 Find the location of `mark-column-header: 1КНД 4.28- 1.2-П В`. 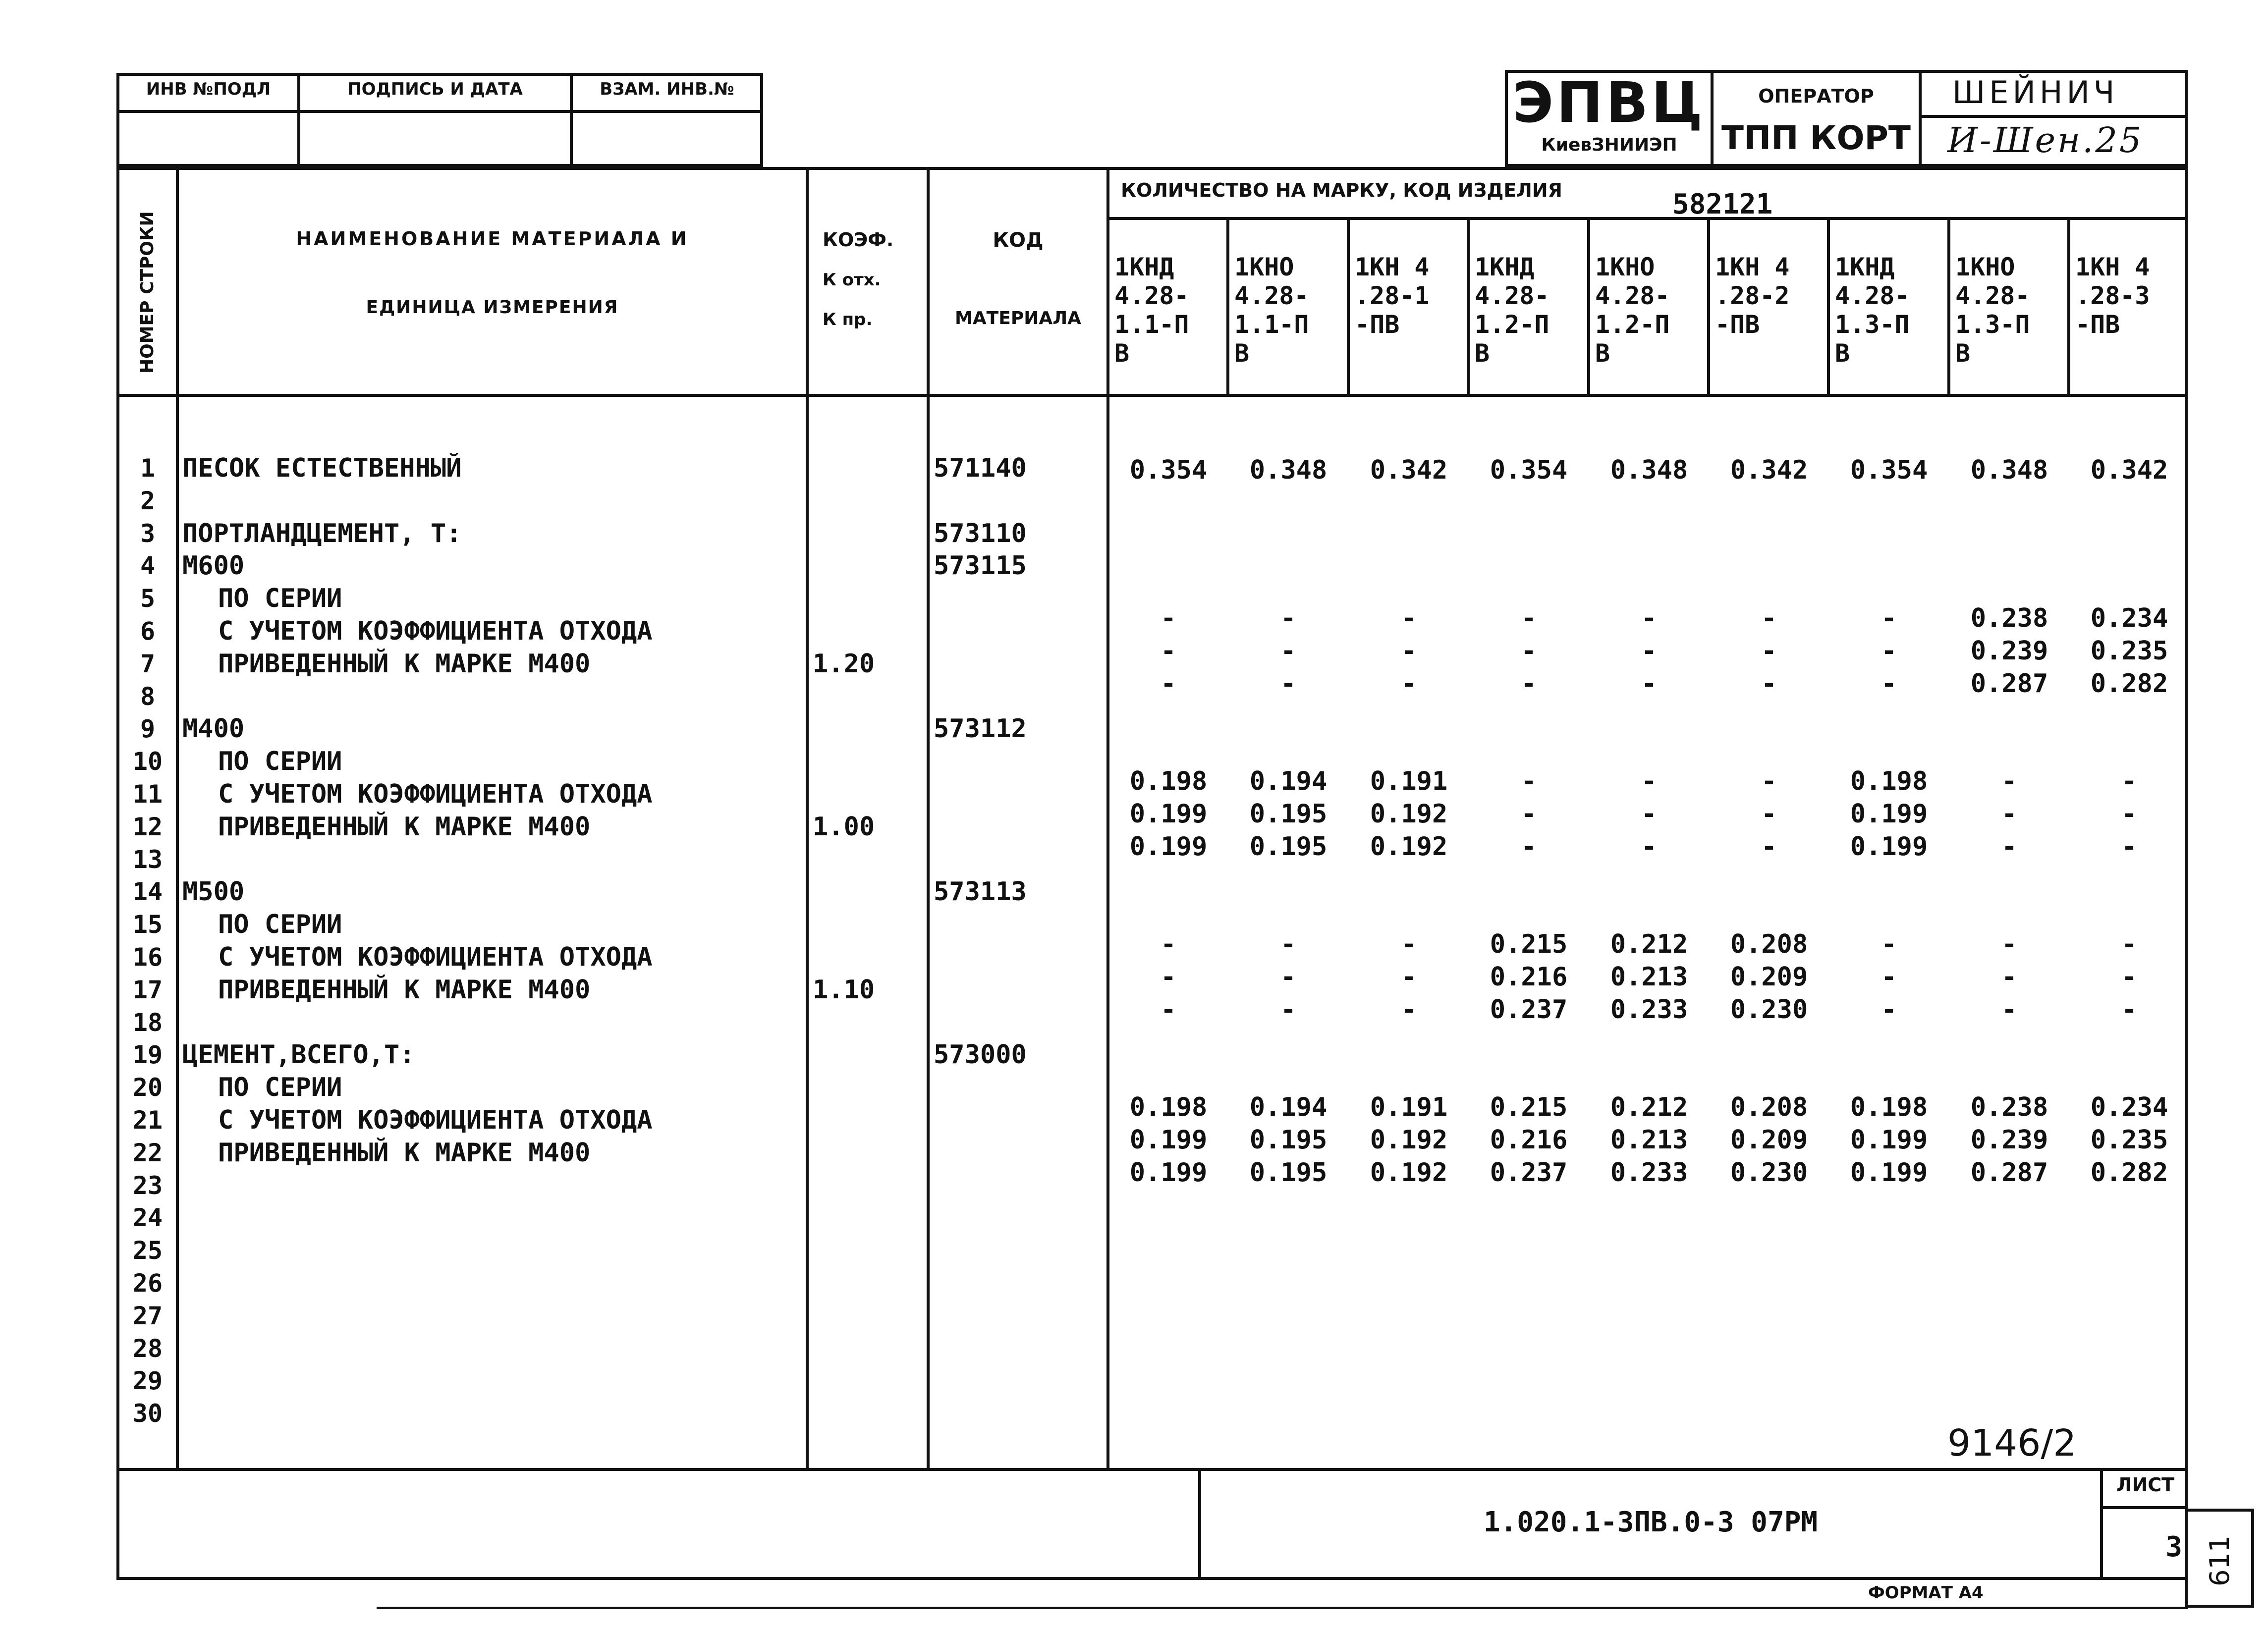

mark-column-header: 1КНД 4.28- 1.2-П В is located at coordinates (1512, 310).